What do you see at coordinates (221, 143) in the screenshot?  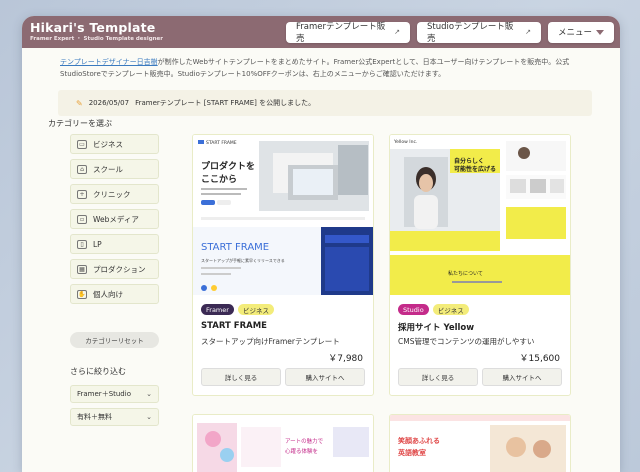 I see `thumb-brand: START FRAME` at bounding box center [221, 143].